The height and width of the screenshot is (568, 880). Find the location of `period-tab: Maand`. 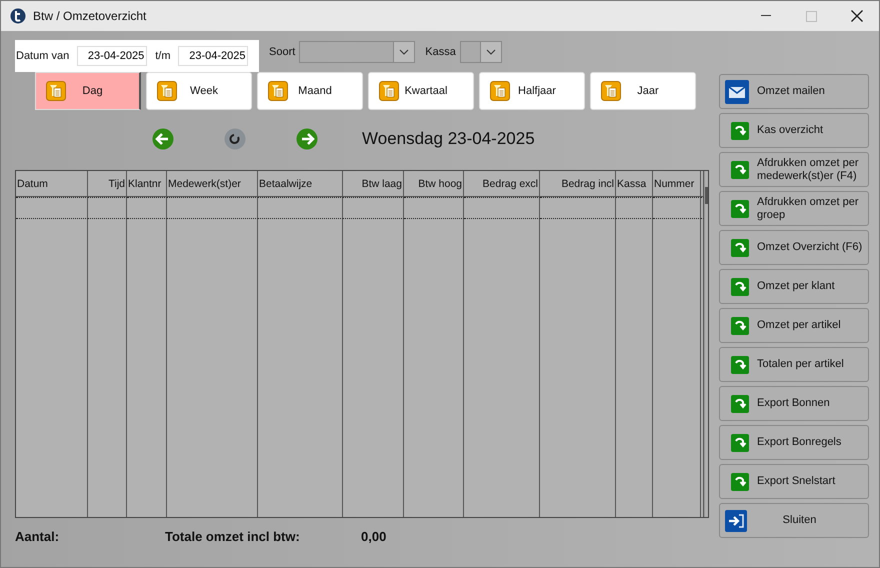

period-tab: Maand is located at coordinates (310, 91).